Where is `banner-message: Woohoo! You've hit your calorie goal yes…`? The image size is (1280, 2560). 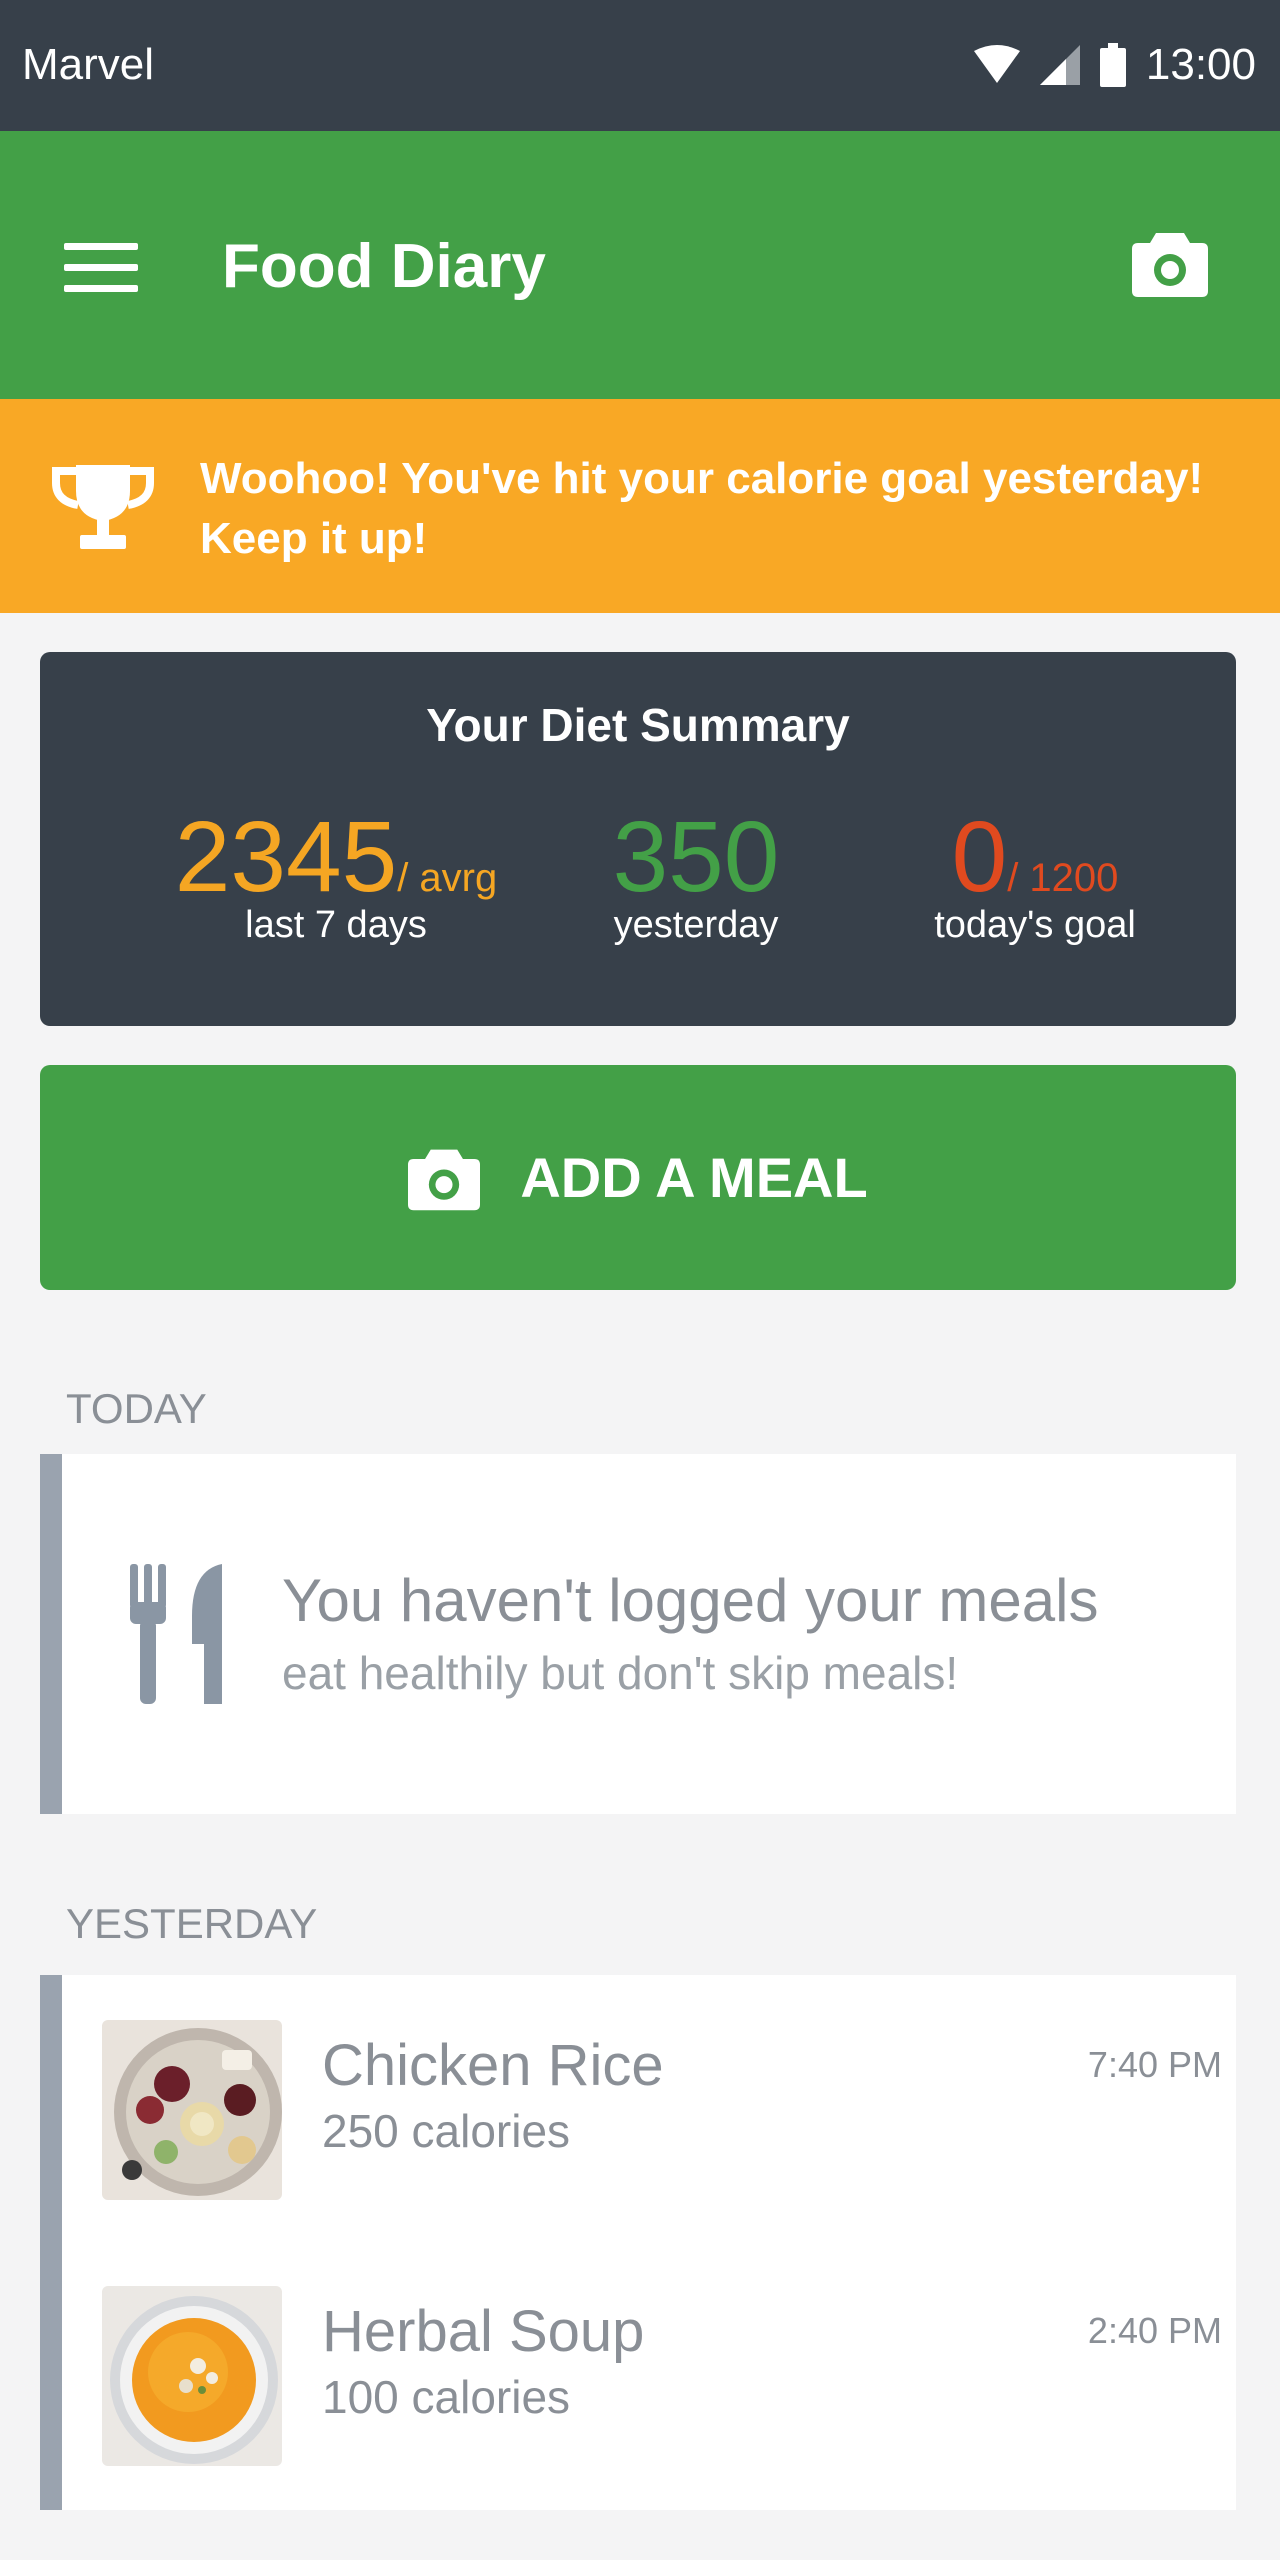 banner-message: Woohoo! You've hit your calorie goal yes… is located at coordinates (702, 508).